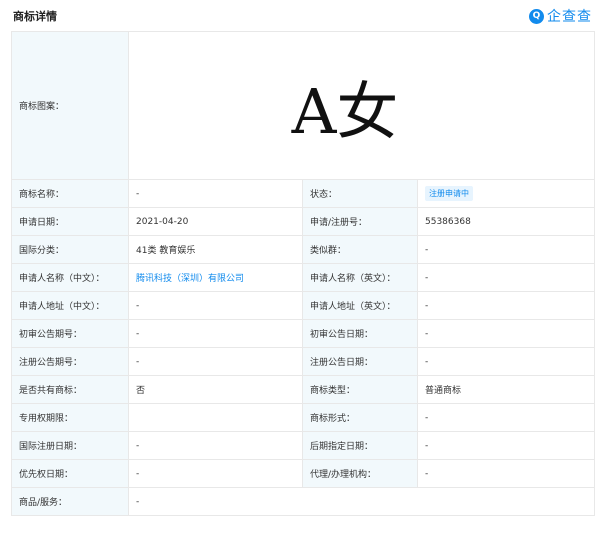 This screenshot has width=596, height=533. Describe the element at coordinates (360, 389) in the screenshot. I see `field-label: 商标类型：` at that location.